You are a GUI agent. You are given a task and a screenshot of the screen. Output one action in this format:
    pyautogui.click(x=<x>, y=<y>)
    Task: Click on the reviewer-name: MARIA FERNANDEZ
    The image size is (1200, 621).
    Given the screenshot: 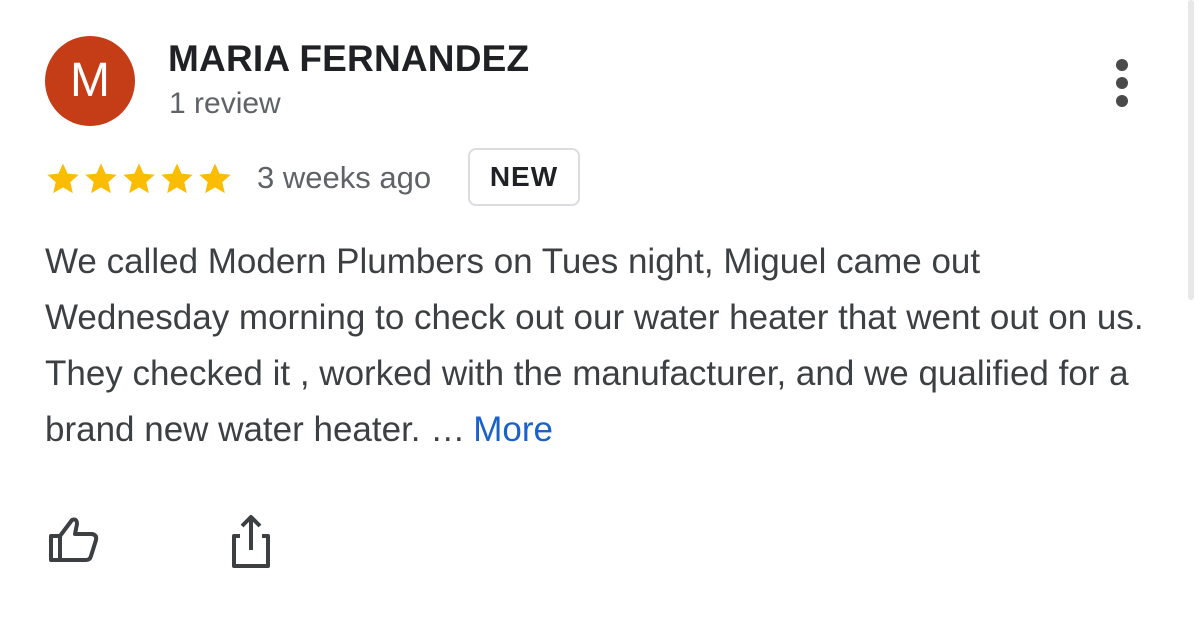 What is the action you would take?
    pyautogui.click(x=348, y=59)
    